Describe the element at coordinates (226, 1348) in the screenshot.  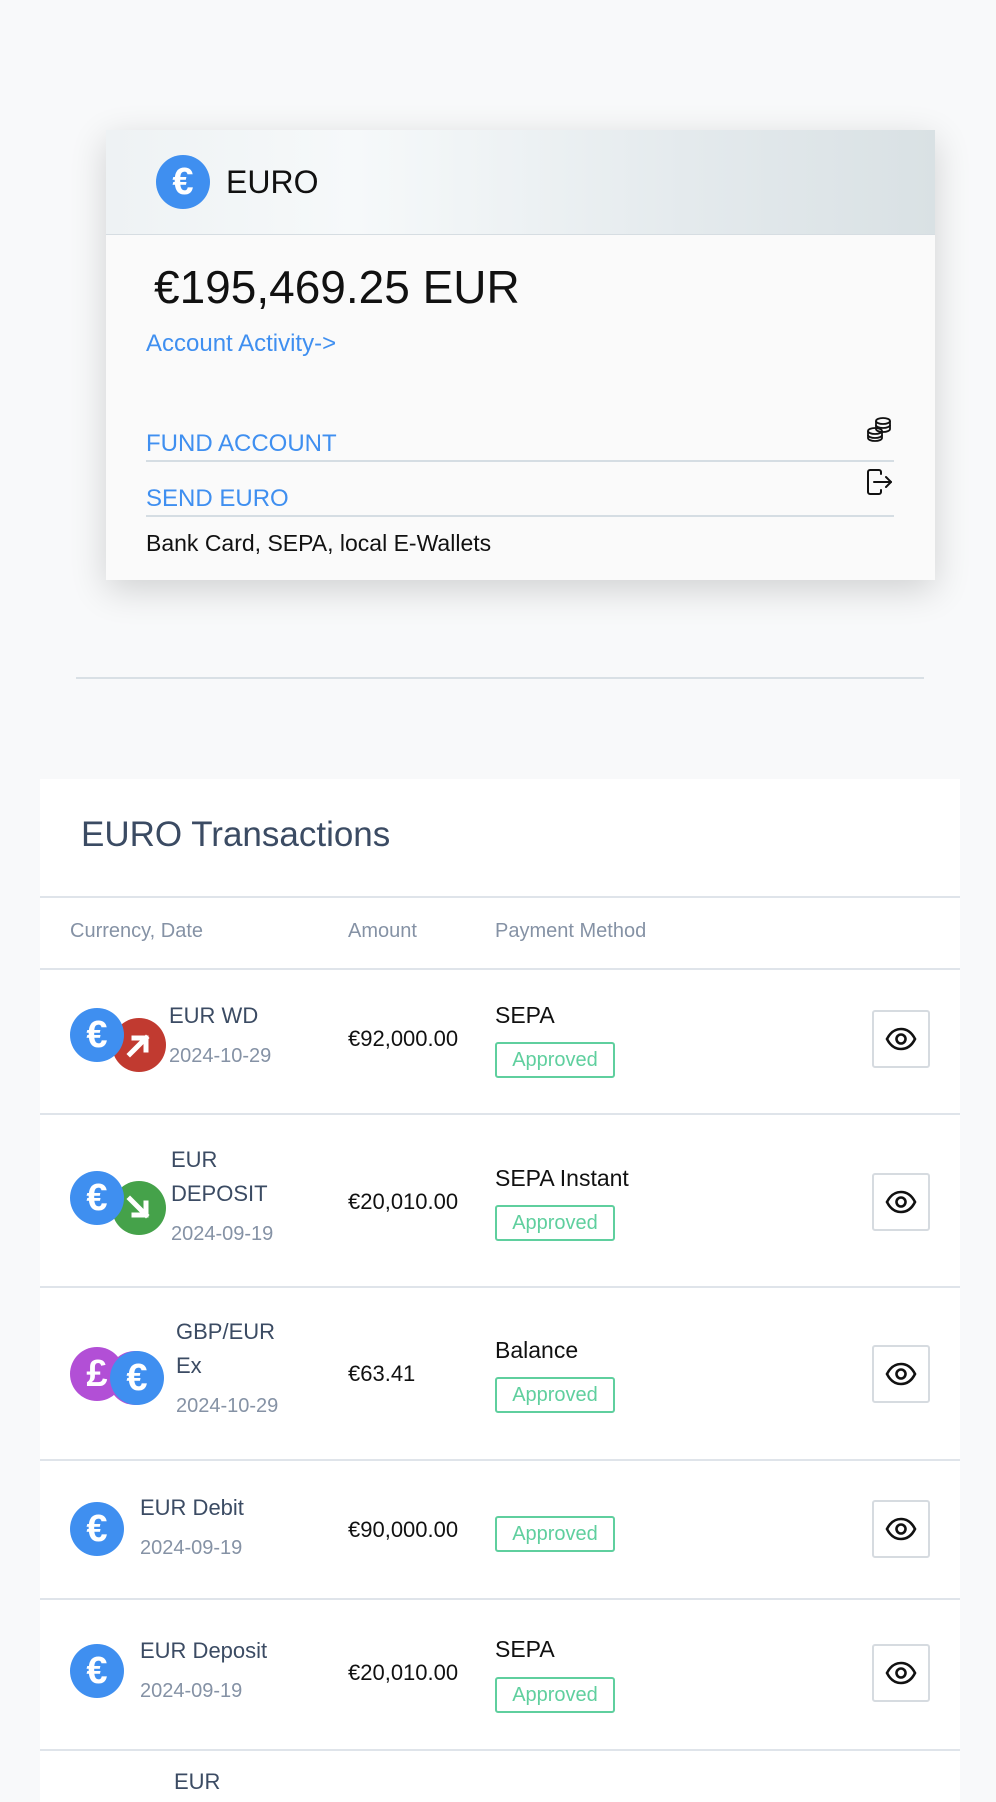
I see `transaction-name: GBP/EUR Ex` at that location.